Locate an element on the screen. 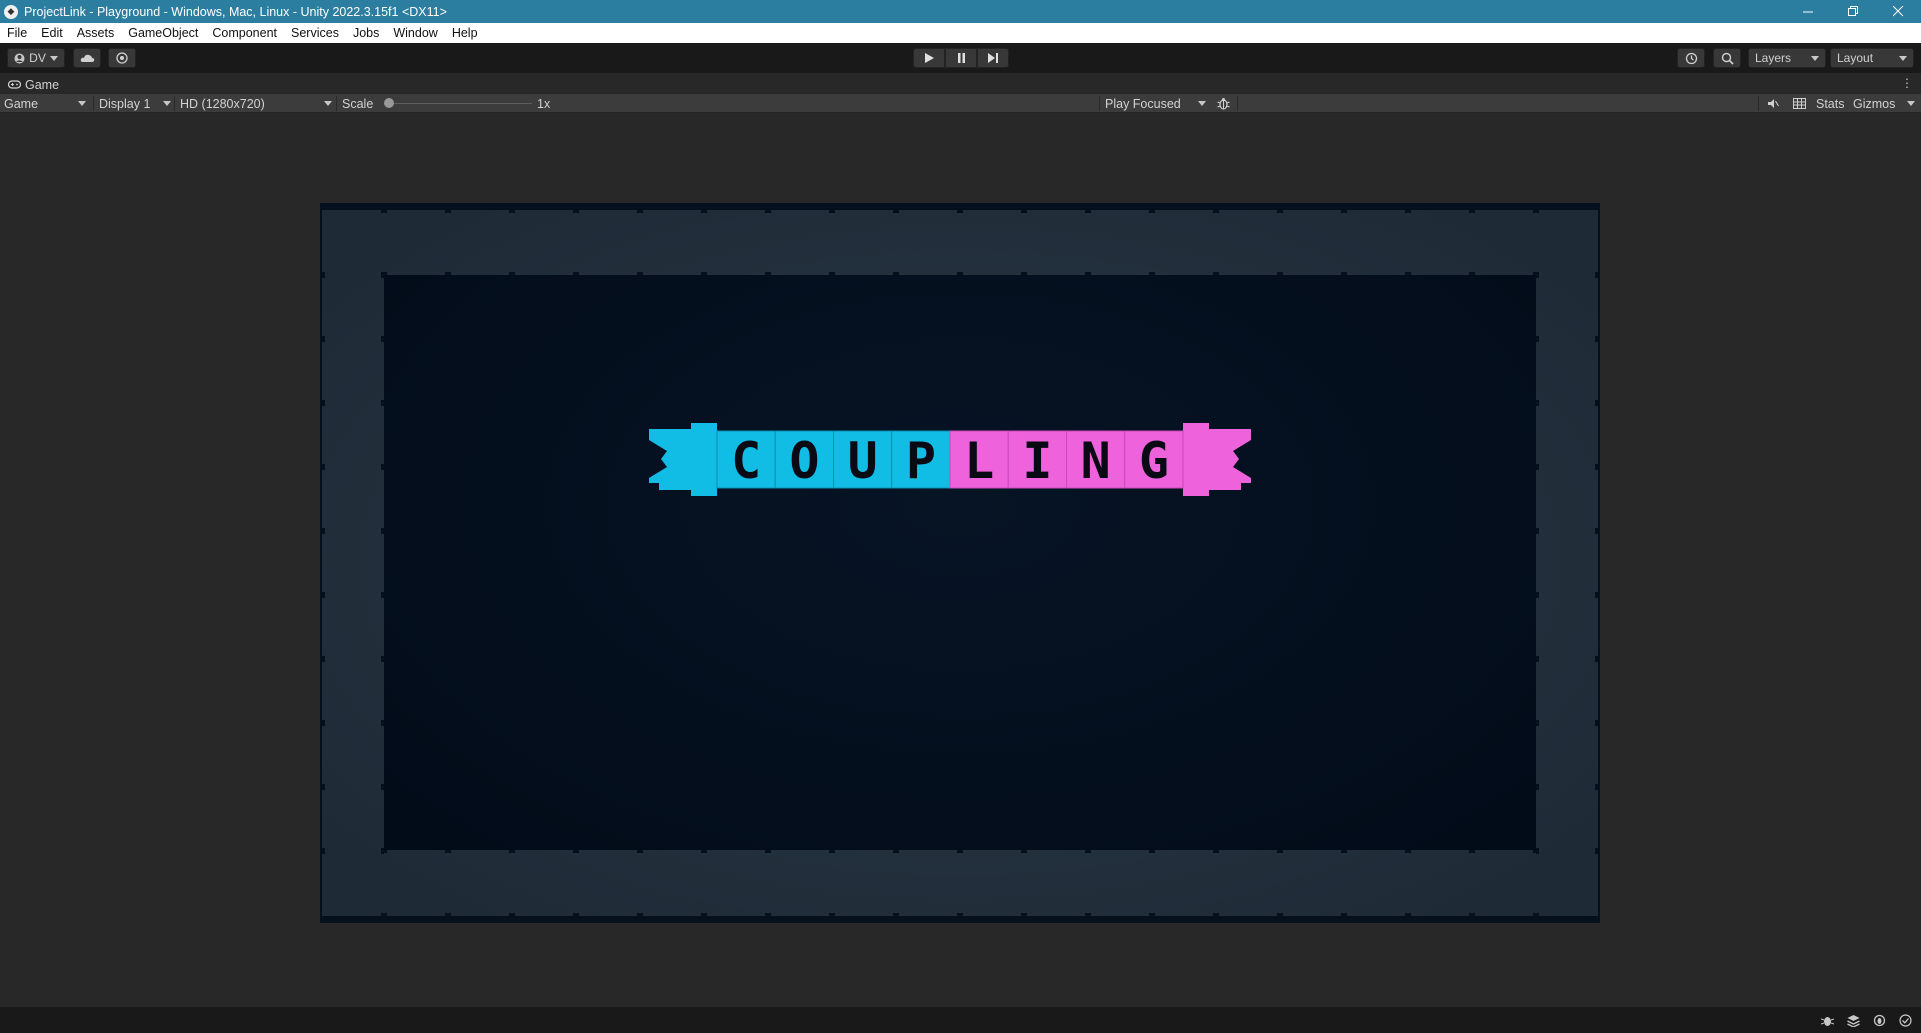 This screenshot has width=1921, height=1033. resolution-dropdown: HD (1280x720) is located at coordinates (257, 103).